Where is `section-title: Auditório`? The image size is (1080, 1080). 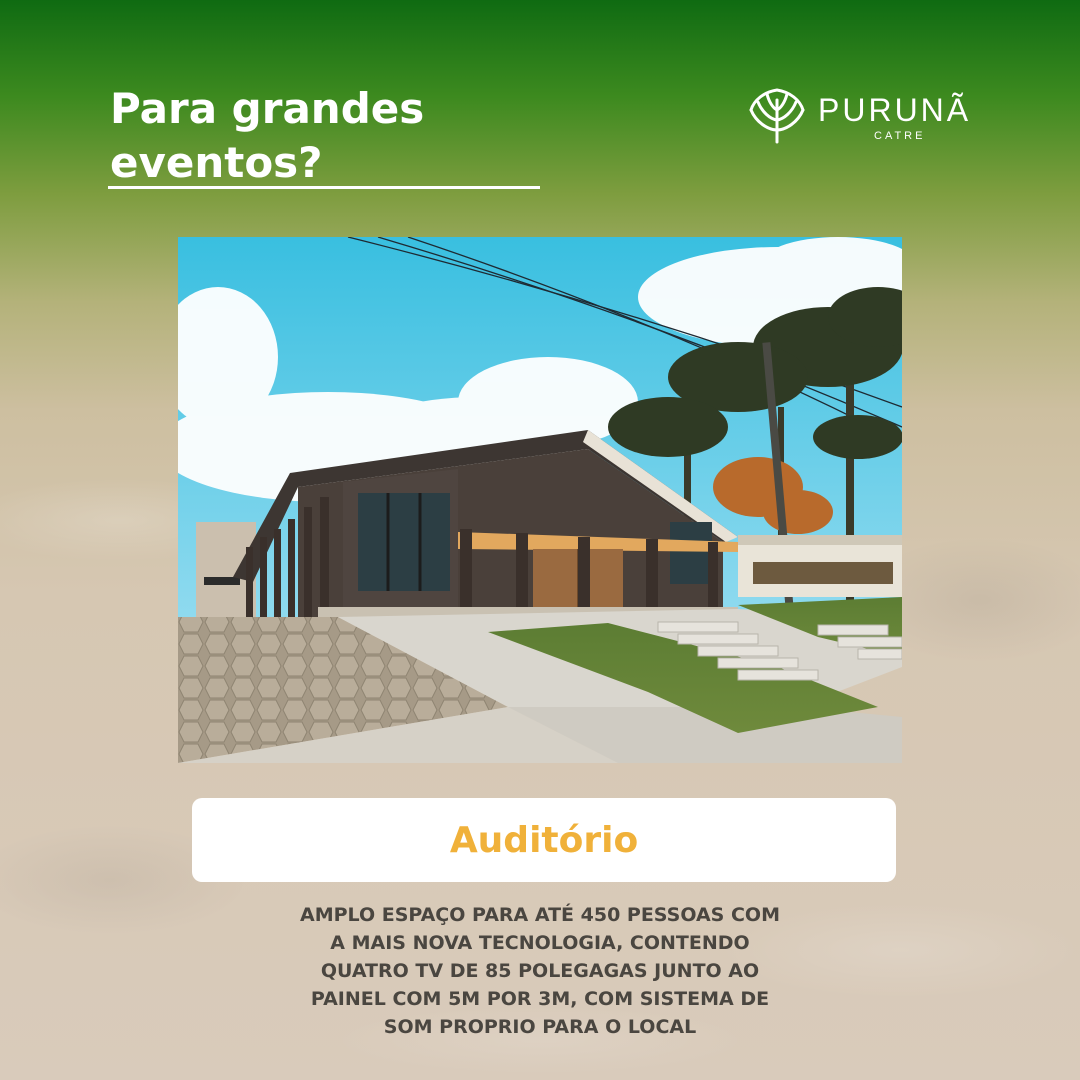 section-title: Auditório is located at coordinates (544, 840).